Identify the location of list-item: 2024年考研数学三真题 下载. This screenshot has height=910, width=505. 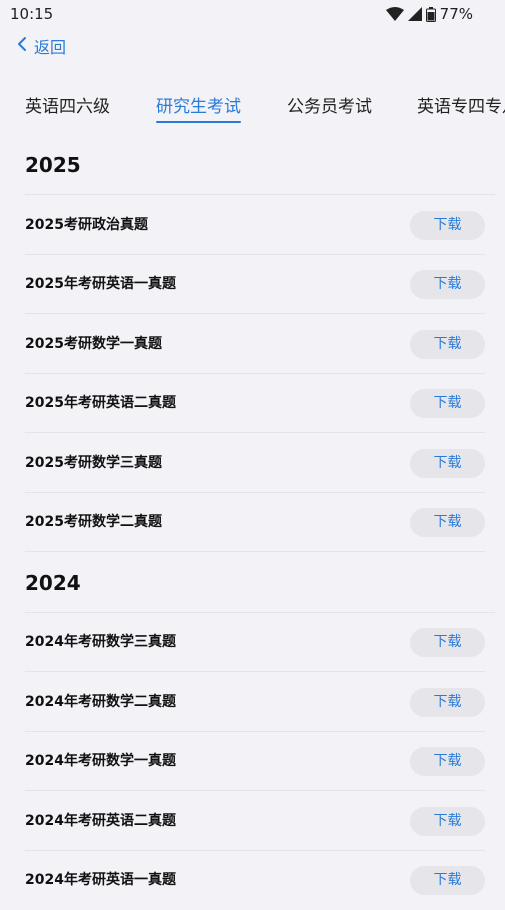
(255, 642).